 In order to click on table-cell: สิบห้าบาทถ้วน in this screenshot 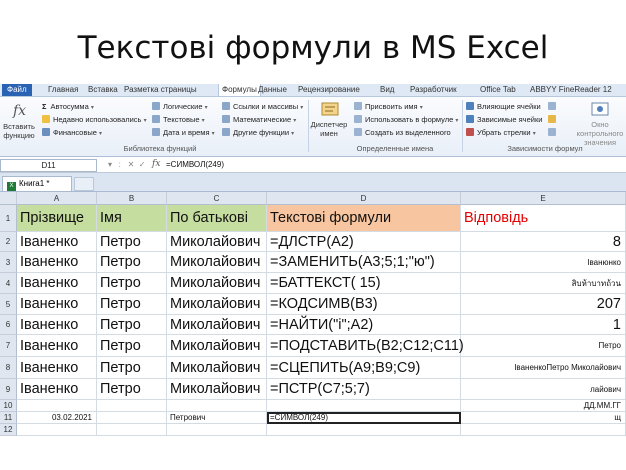, I will do `click(543, 283)`.